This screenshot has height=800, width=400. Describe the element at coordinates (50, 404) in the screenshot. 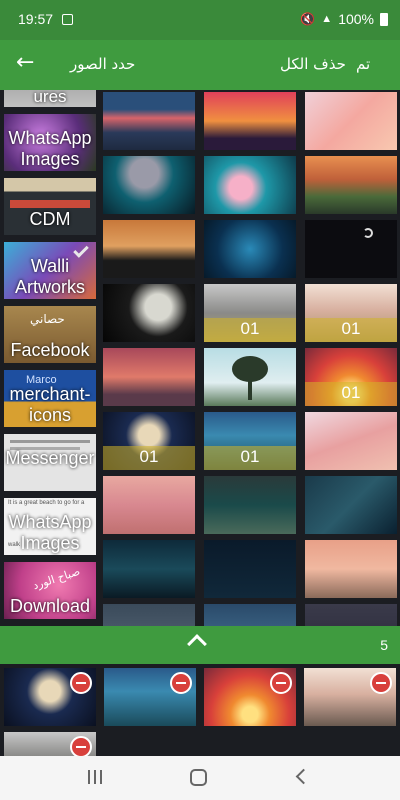

I see `album-label: merchant-icons` at that location.